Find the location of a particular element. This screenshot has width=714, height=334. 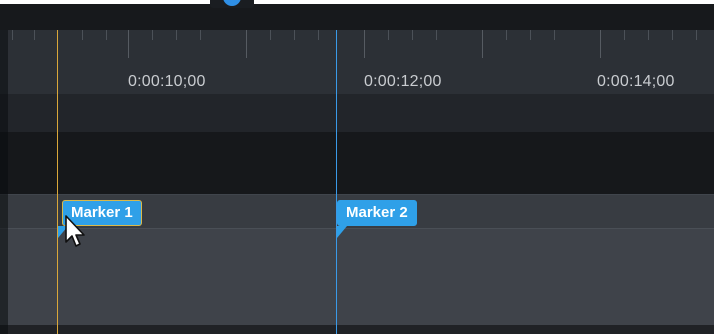

marker-2: Marker 2 is located at coordinates (377, 213).